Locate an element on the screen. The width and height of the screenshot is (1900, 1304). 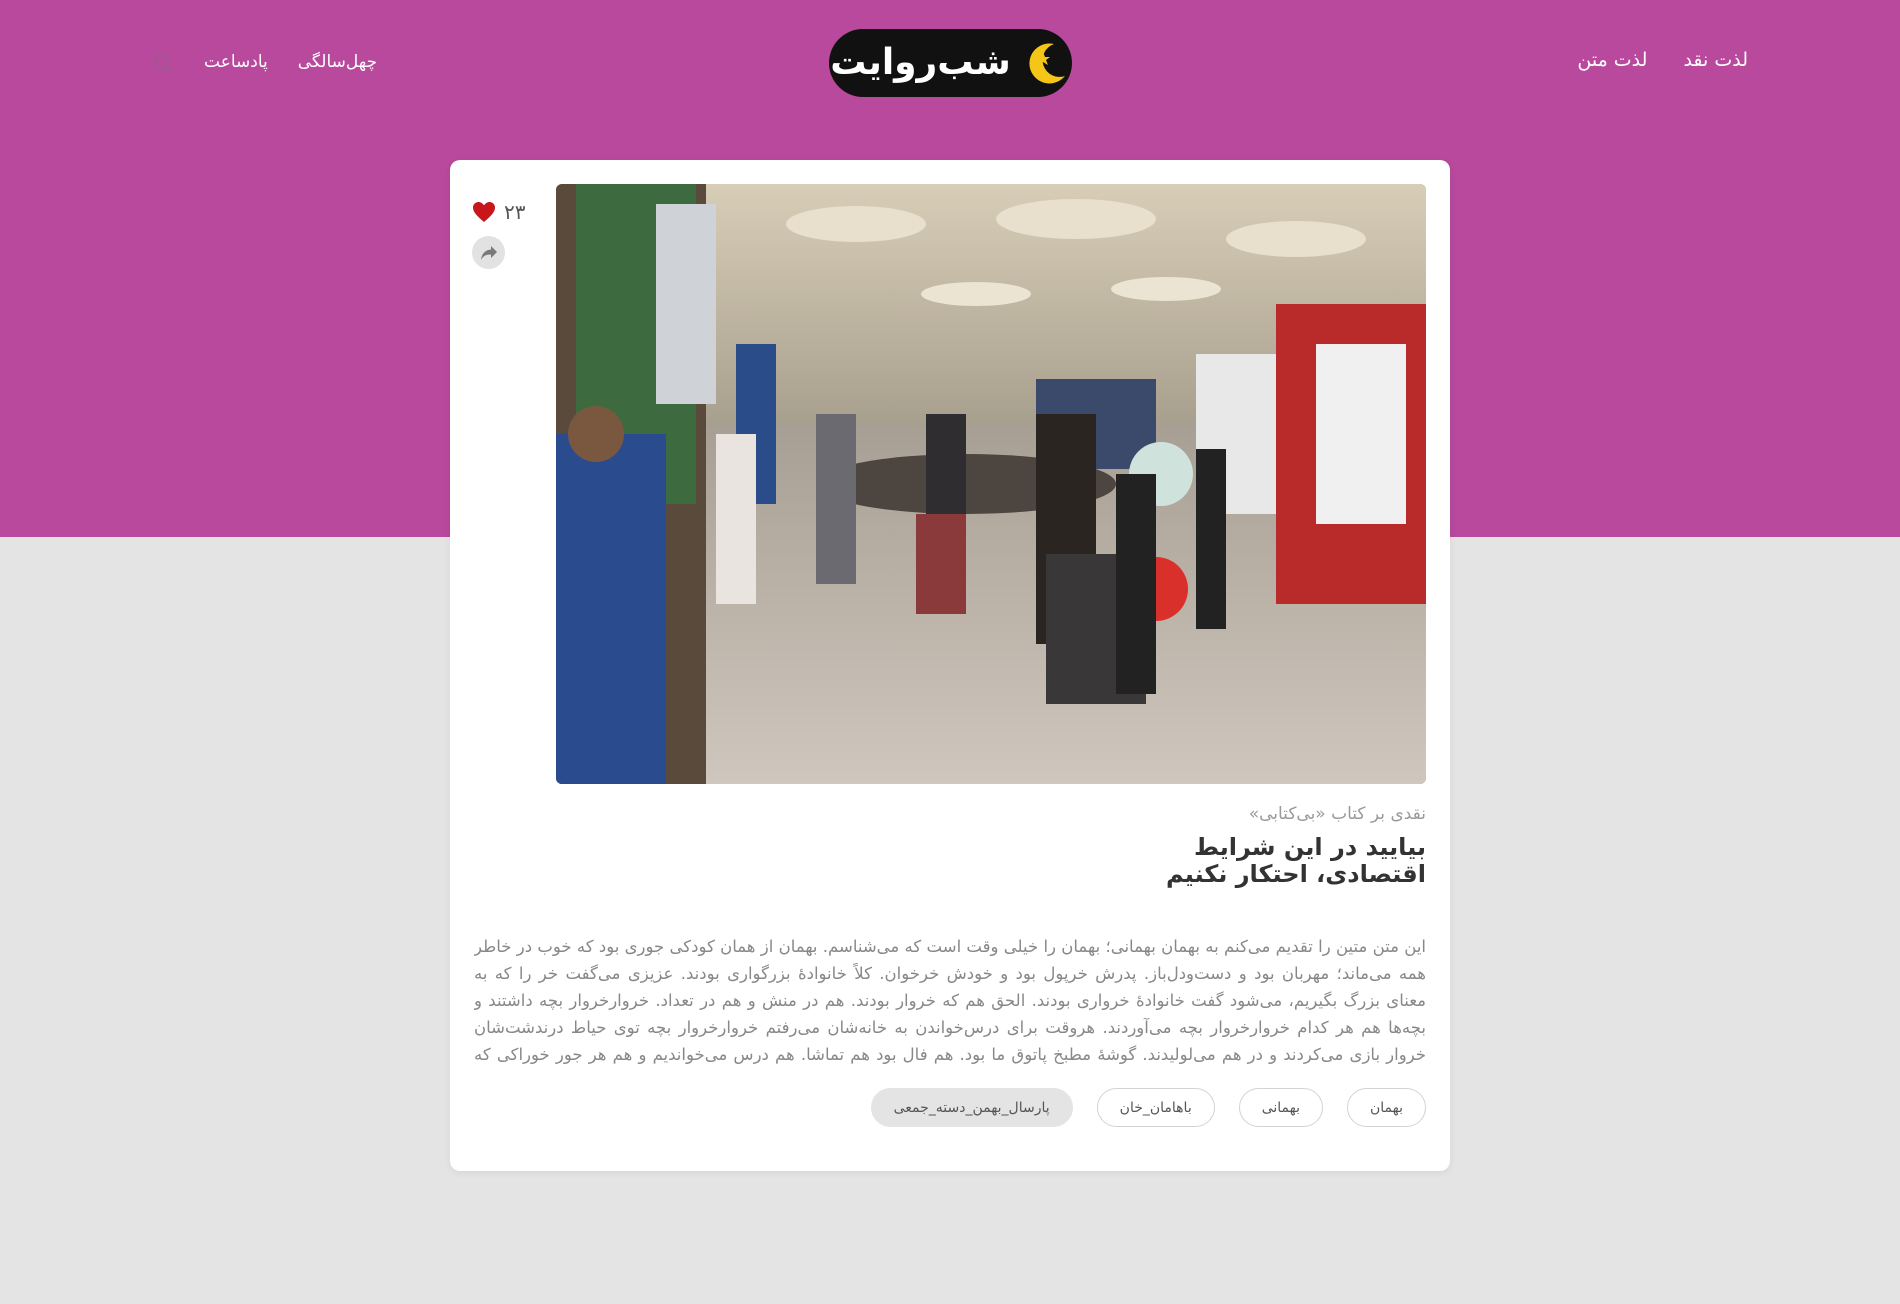
moon-star-icon is located at coordinates (1047, 63).